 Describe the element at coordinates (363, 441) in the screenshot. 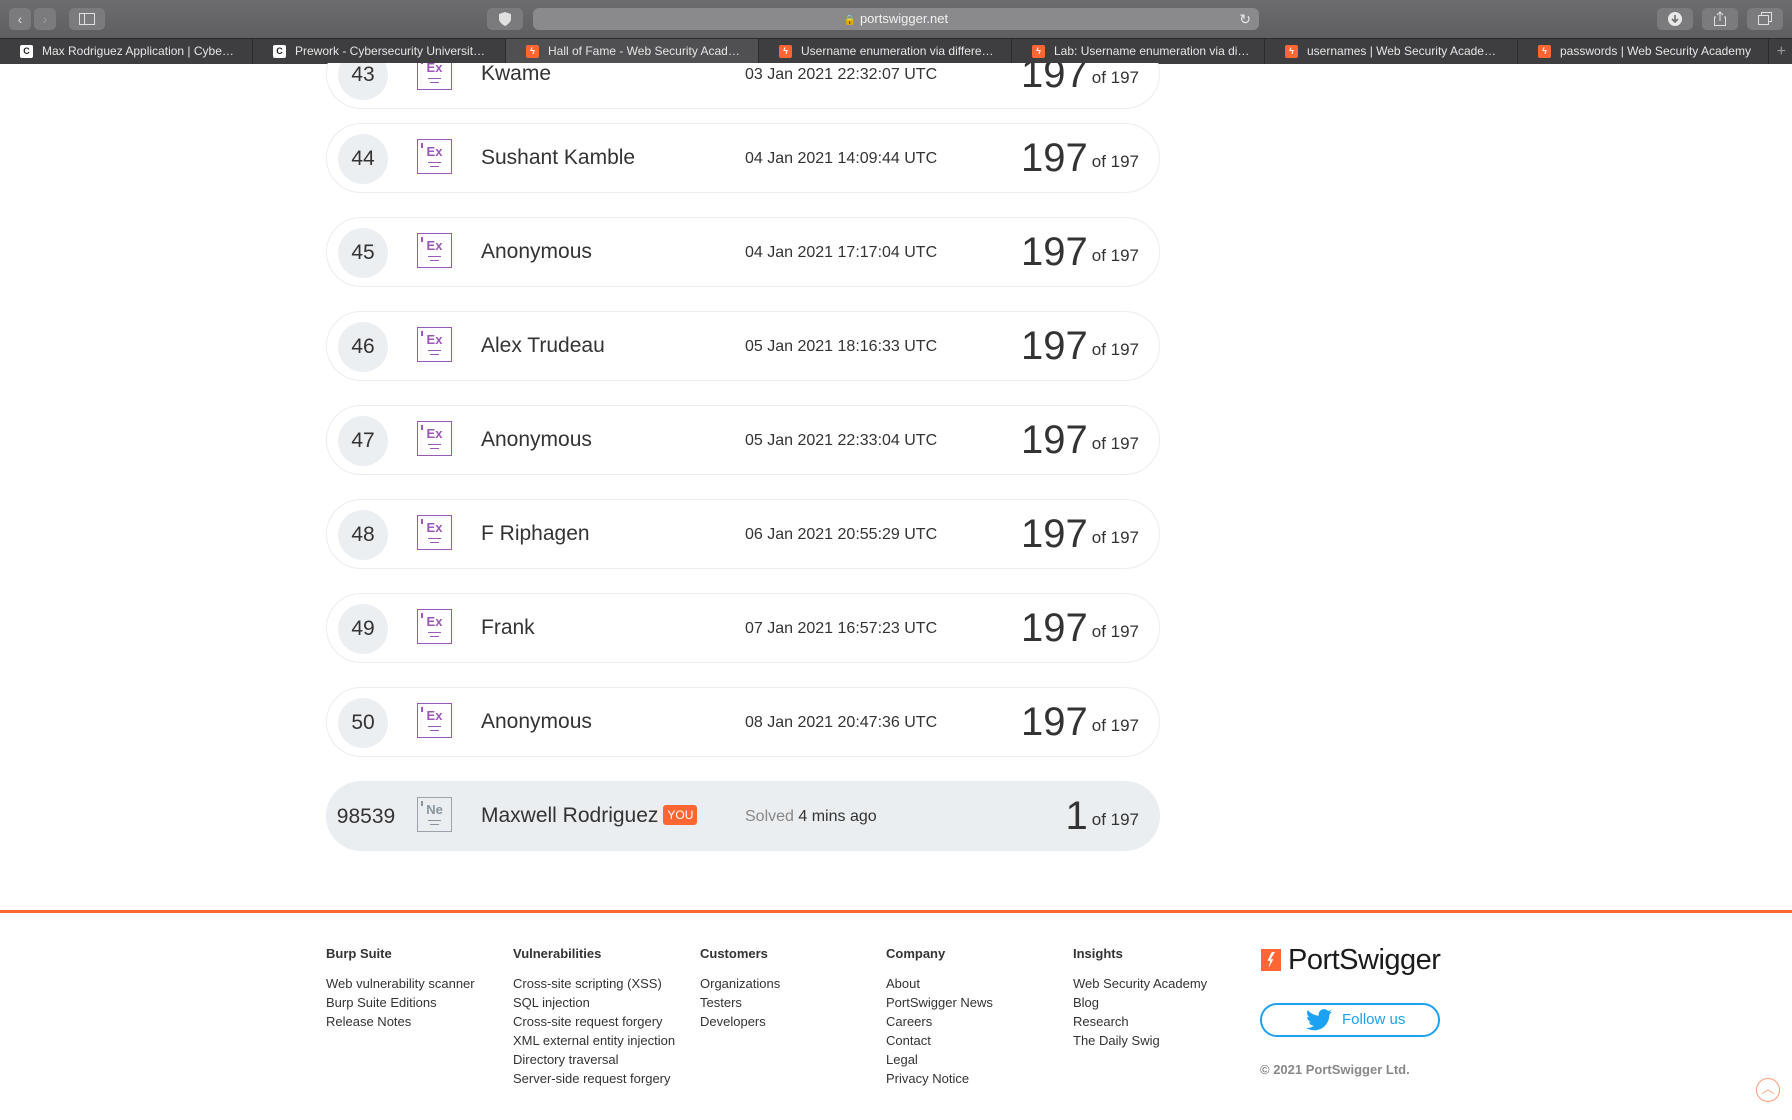

I see `rank-number: 47` at that location.